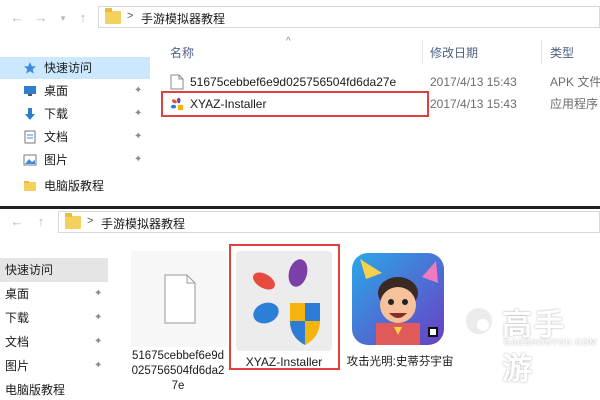 The image size is (600, 400). Describe the element at coordinates (182, 52) in the screenshot. I see `column-header-name: 名称` at that location.